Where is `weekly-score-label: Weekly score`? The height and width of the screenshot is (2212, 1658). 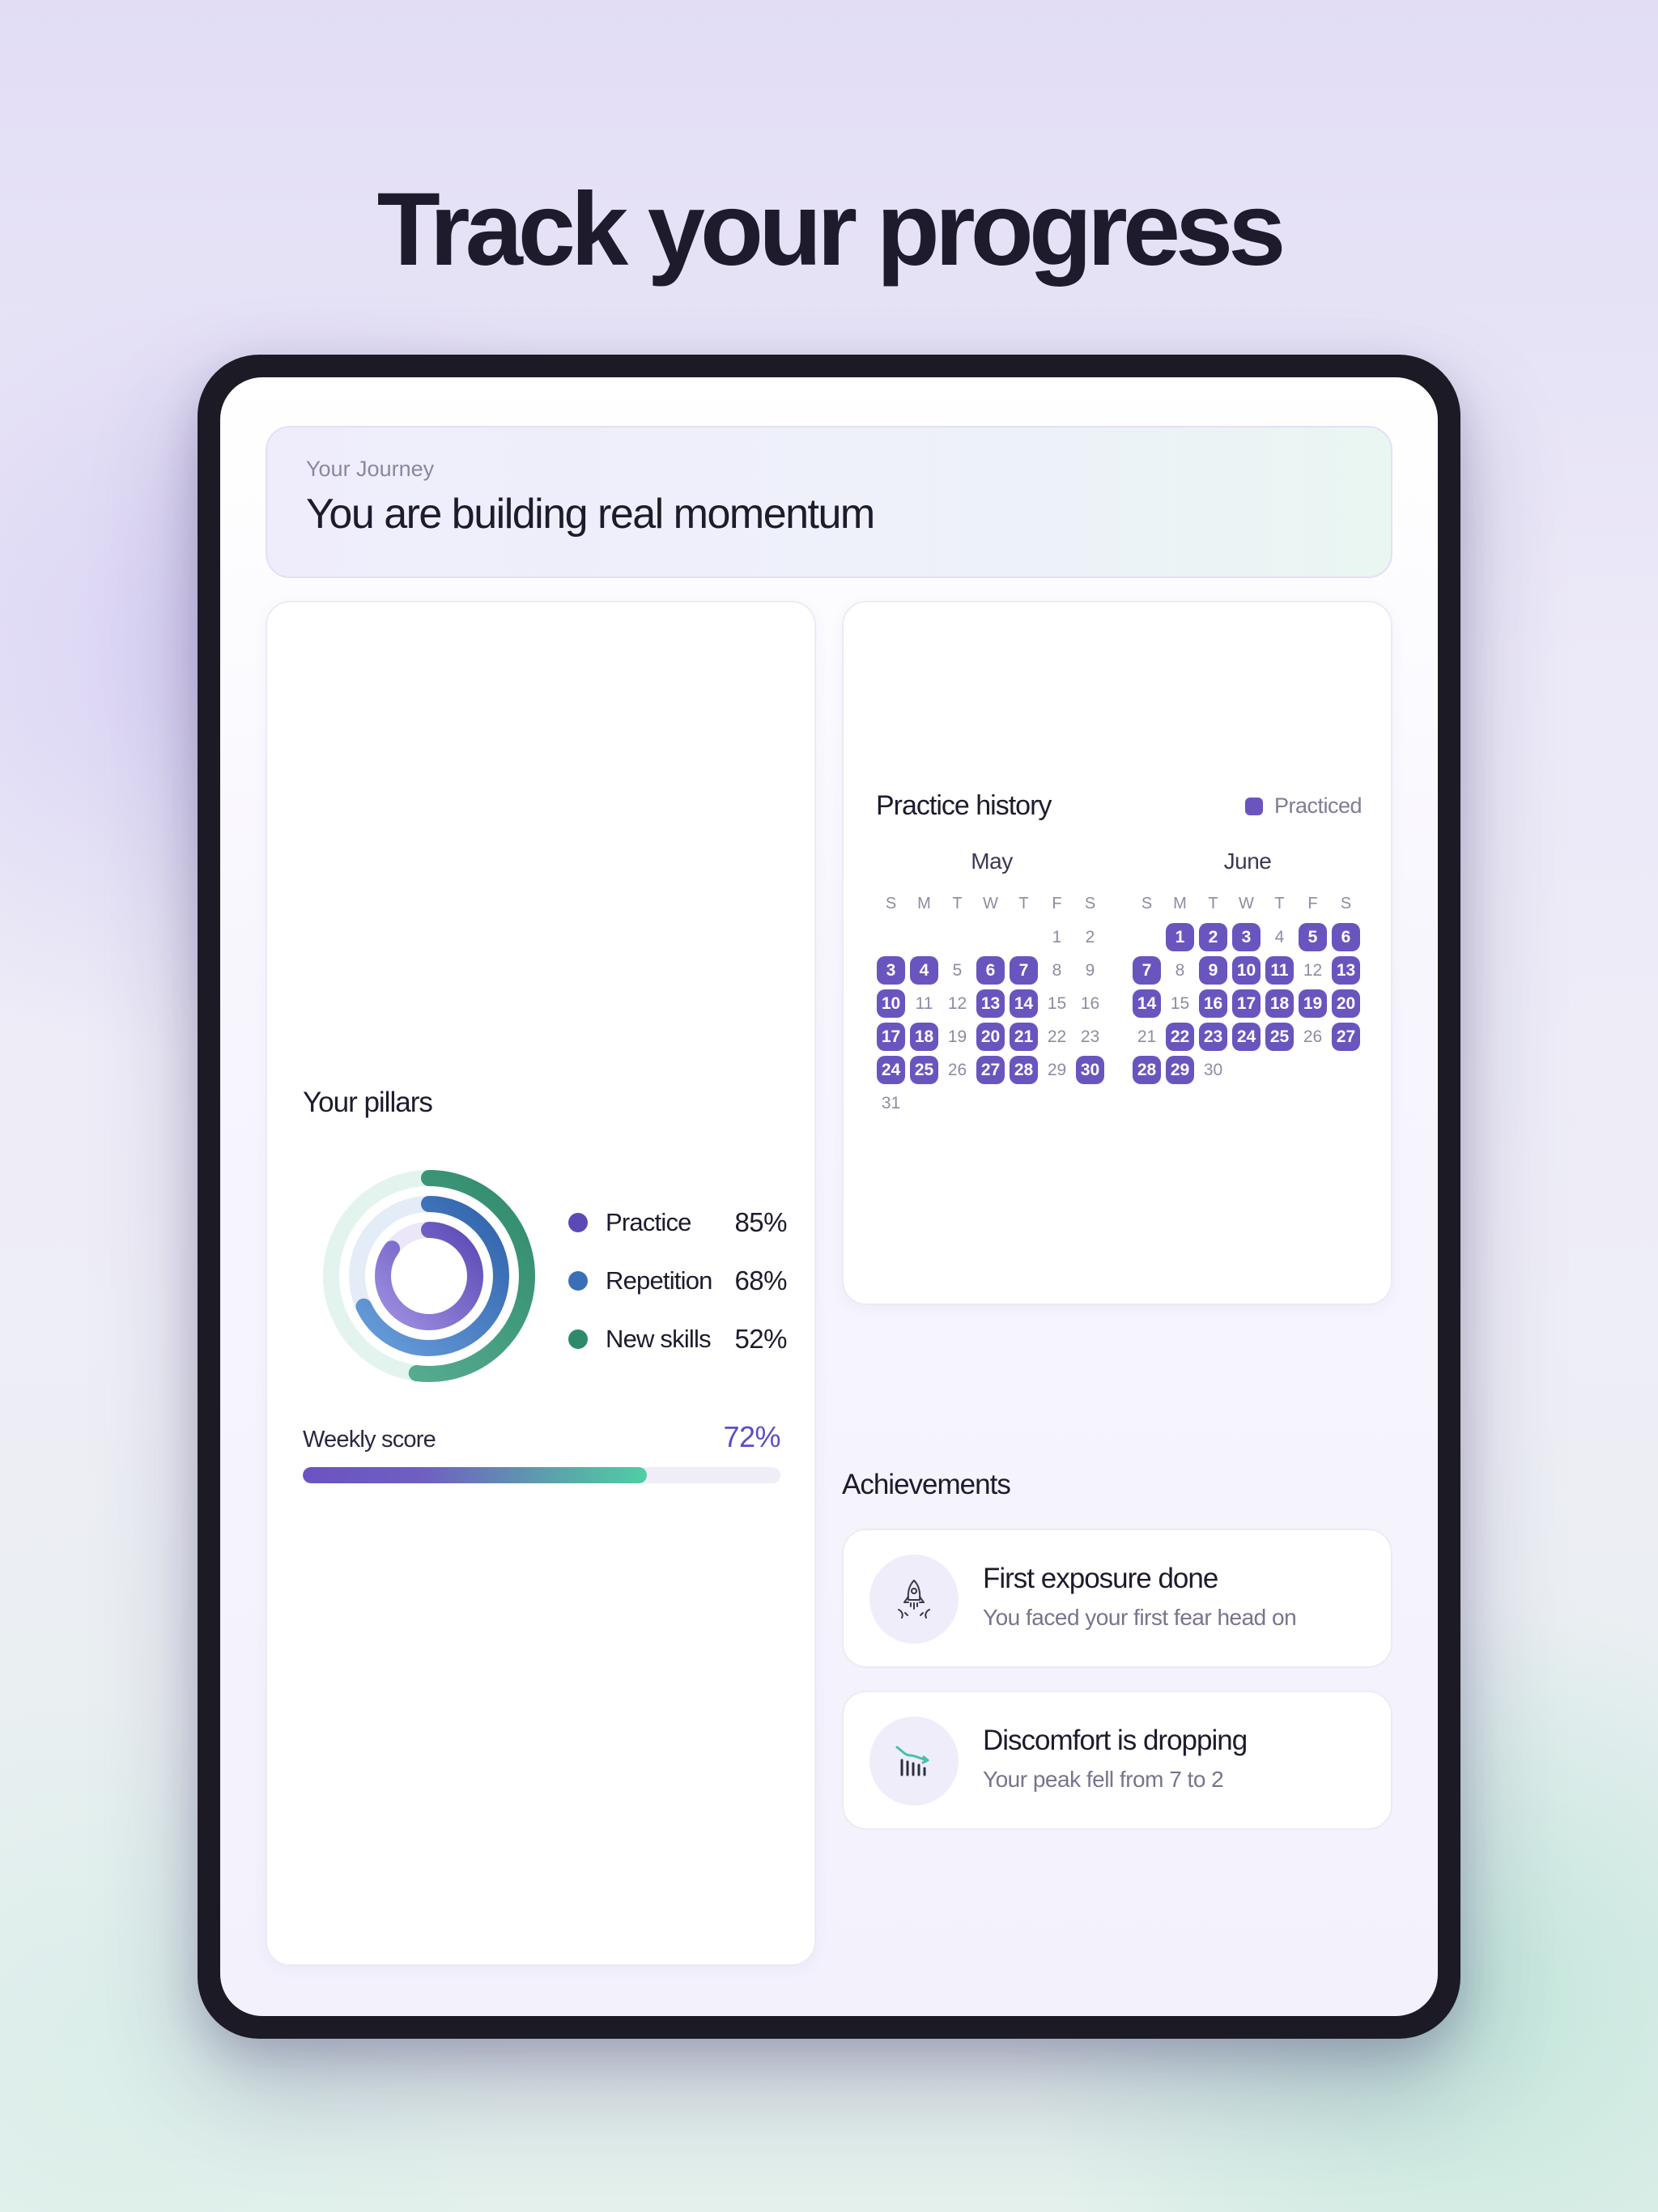
weekly-score-label: Weekly score is located at coordinates (369, 1440).